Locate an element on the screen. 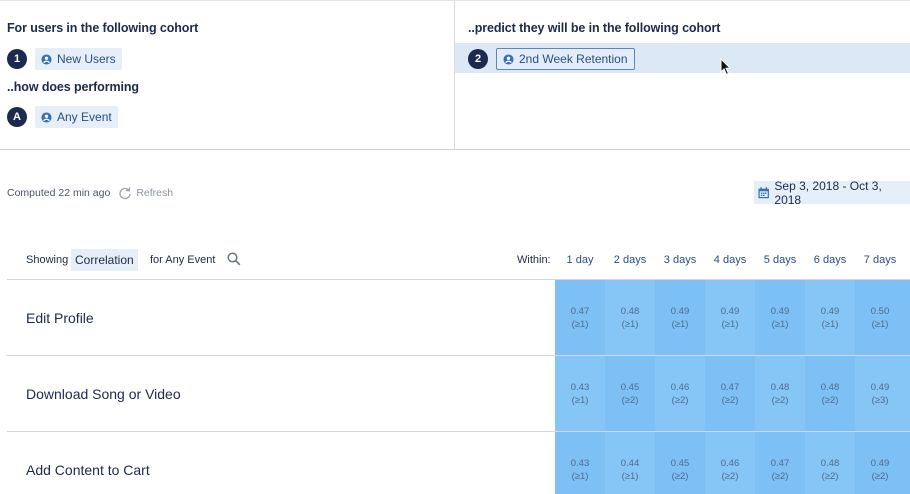 This screenshot has width=910, height=494. correlation-cell: 0.47 (≥1) is located at coordinates (580, 318).